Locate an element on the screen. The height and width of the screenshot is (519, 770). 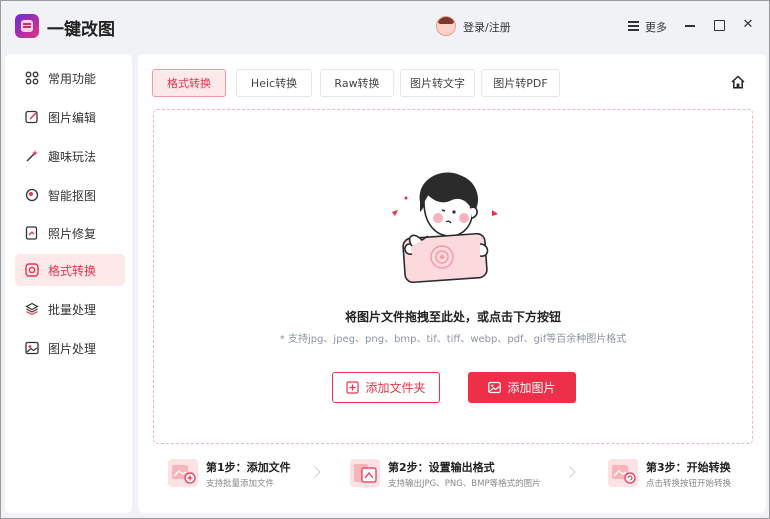
step-title: 第1步：添加文件 is located at coordinates (248, 467).